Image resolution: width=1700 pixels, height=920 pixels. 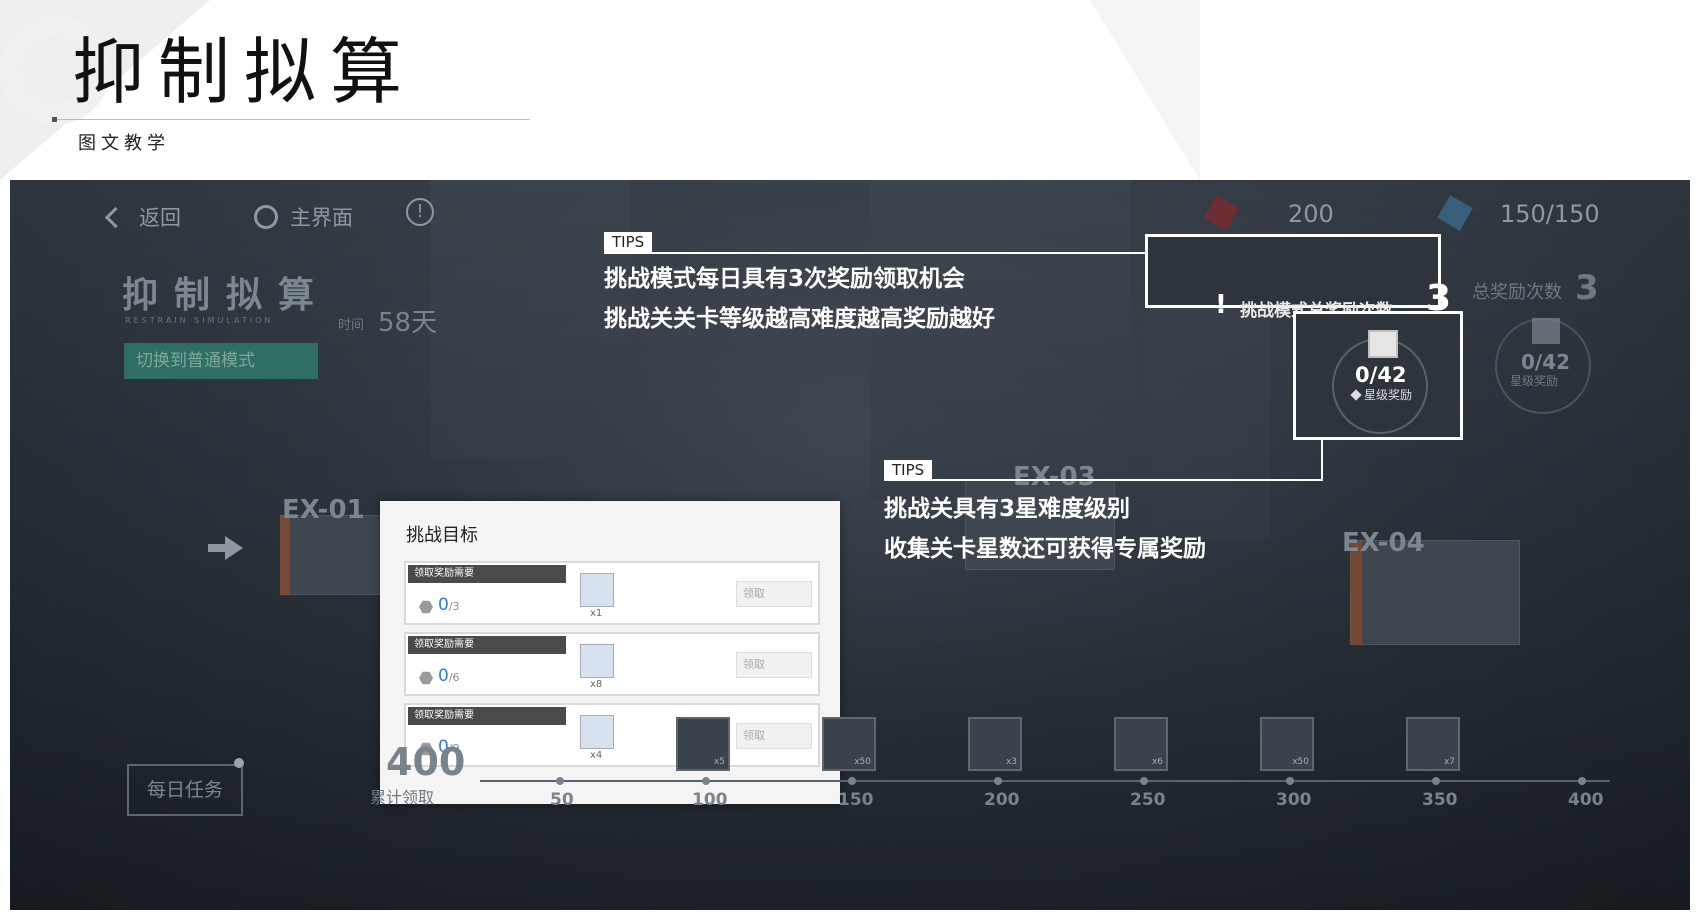 What do you see at coordinates (1007, 509) in the screenshot?
I see `tips-line: 挑战关具有3星难度级别` at bounding box center [1007, 509].